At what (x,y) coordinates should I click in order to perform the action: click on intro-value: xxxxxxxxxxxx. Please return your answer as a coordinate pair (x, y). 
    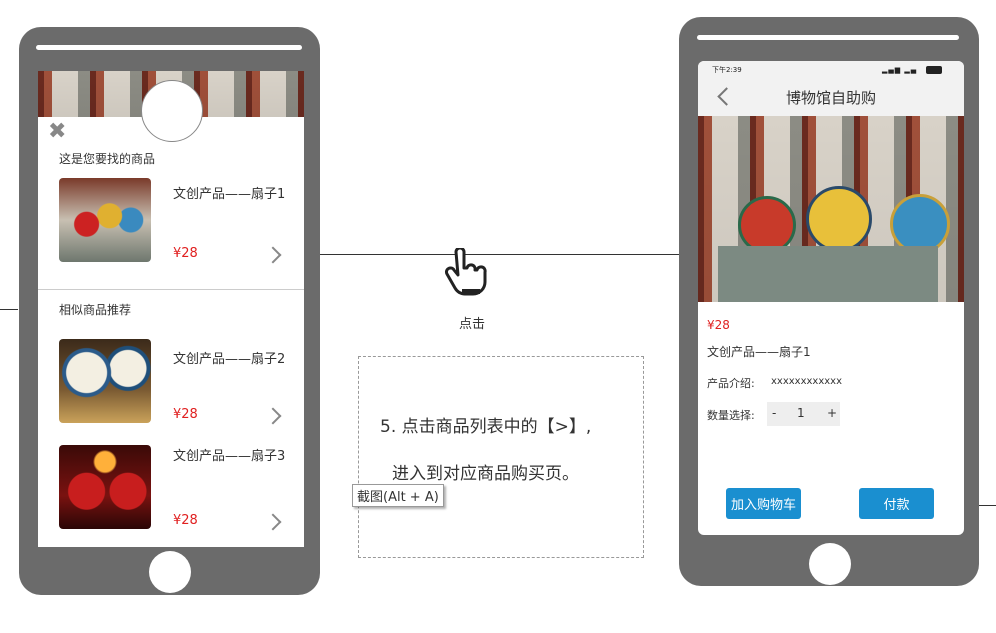
    Looking at the image, I should click on (807, 381).